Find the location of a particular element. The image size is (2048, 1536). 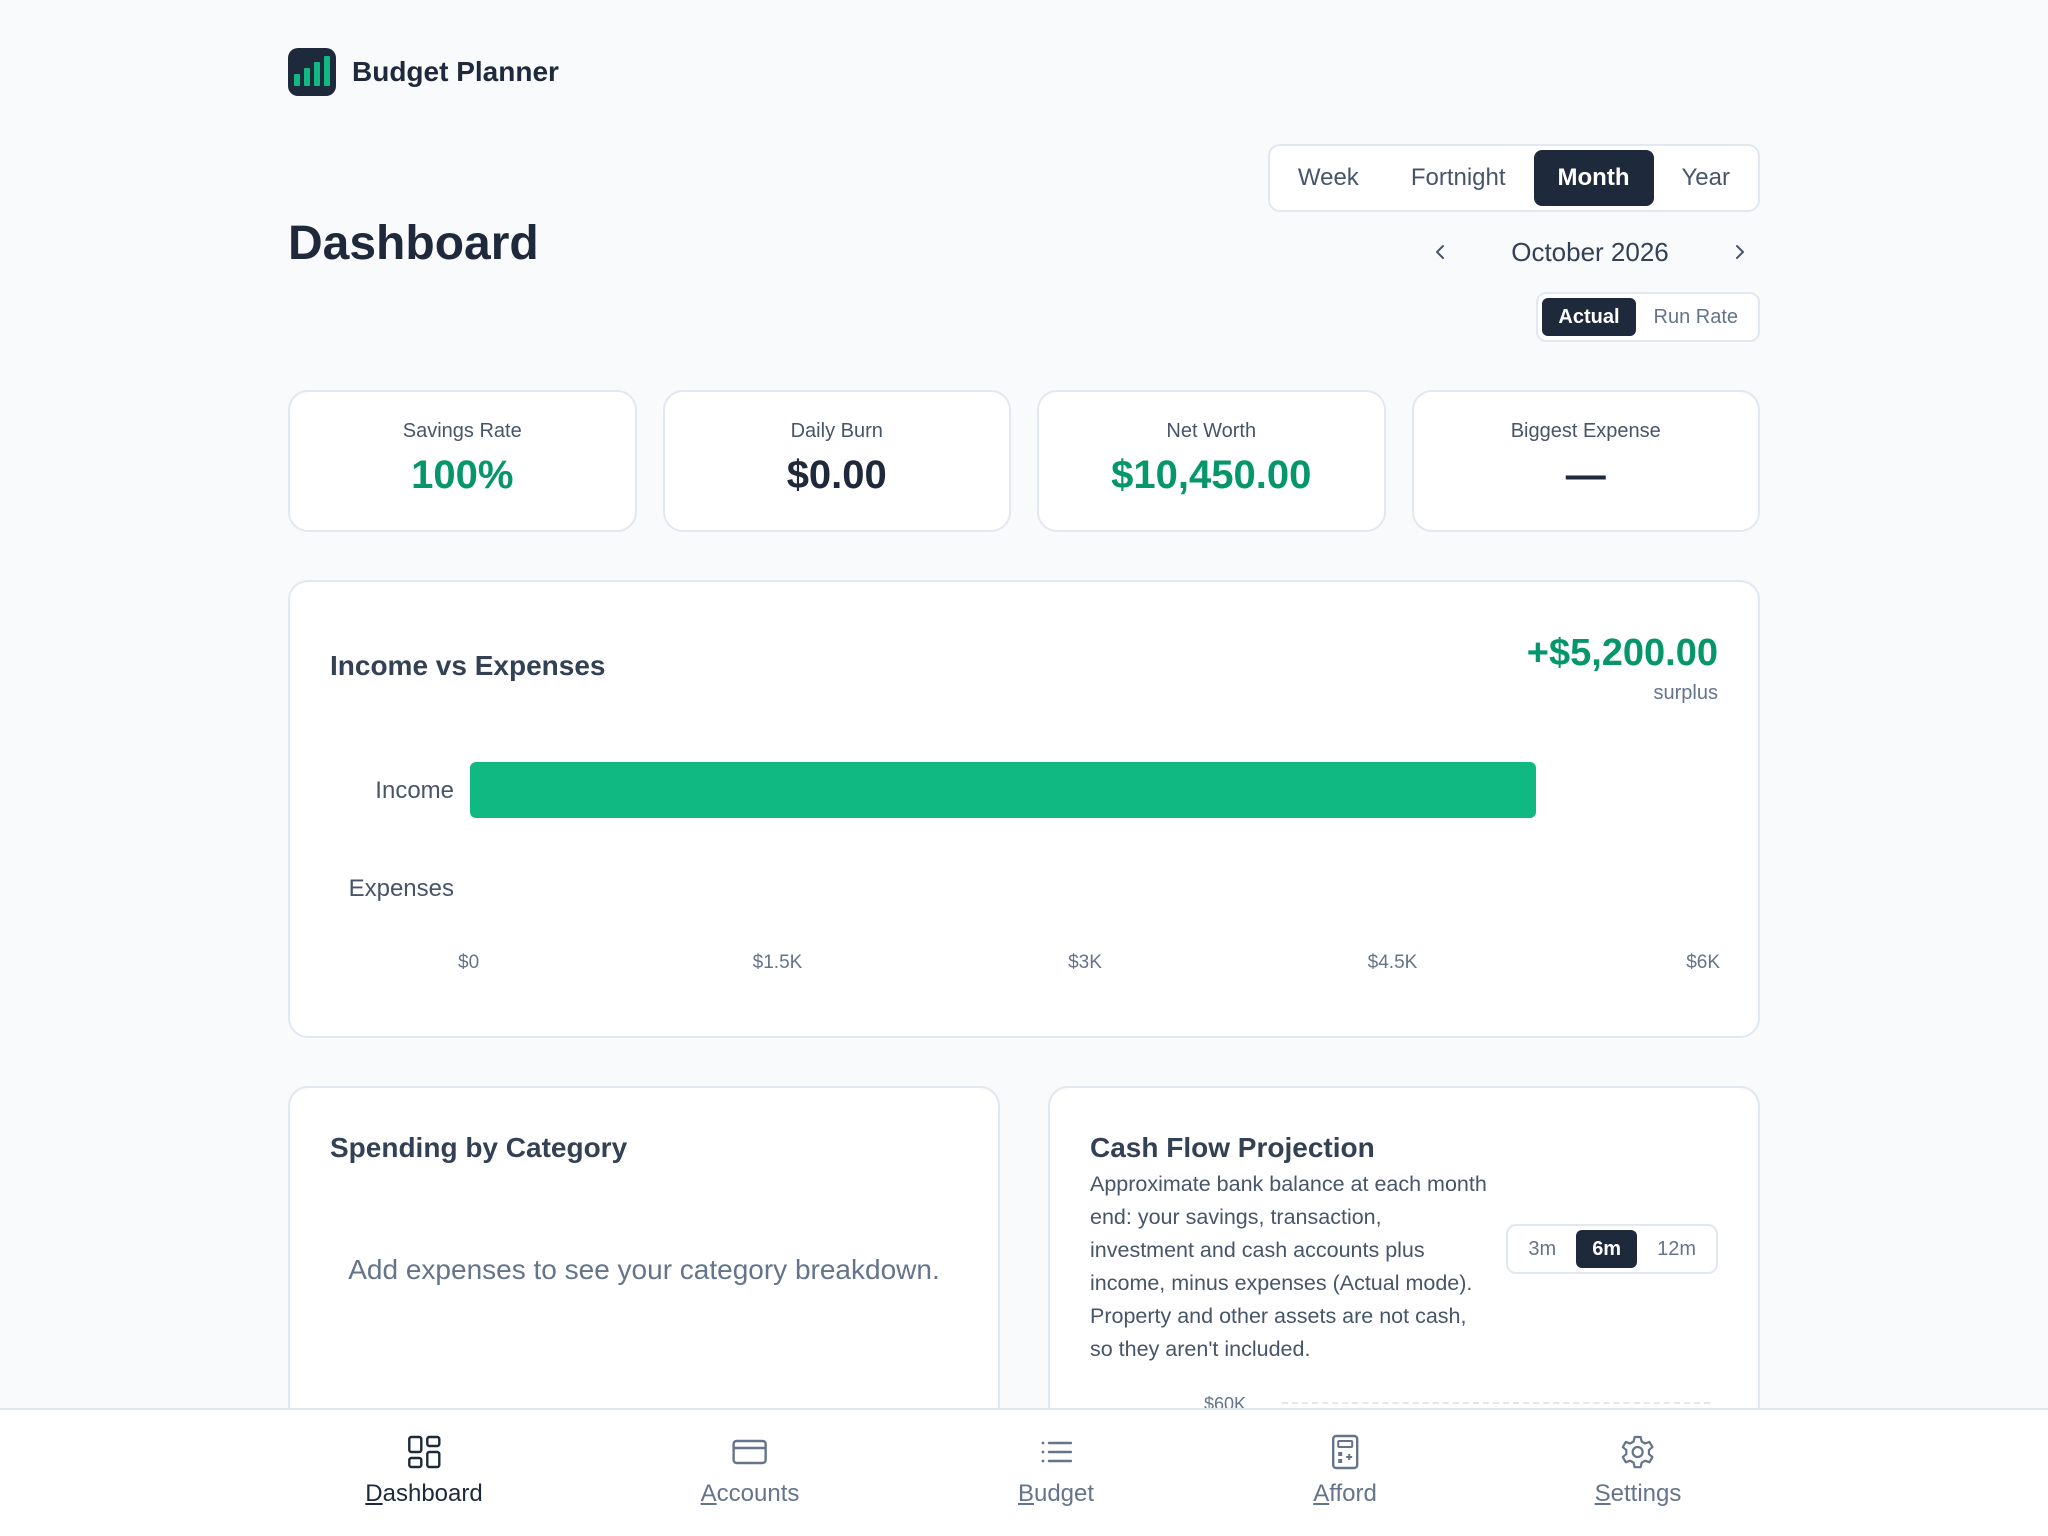

previous-month-button is located at coordinates (1440, 252).